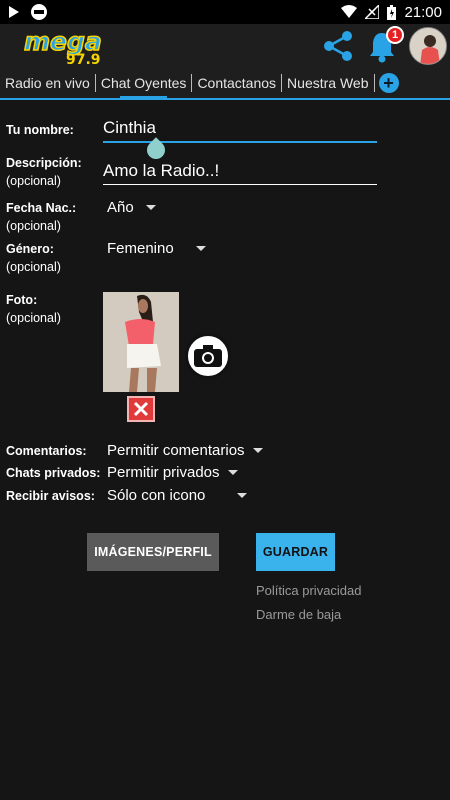 The image size is (450, 800). What do you see at coordinates (428, 46) in the screenshot?
I see `avatar` at bounding box center [428, 46].